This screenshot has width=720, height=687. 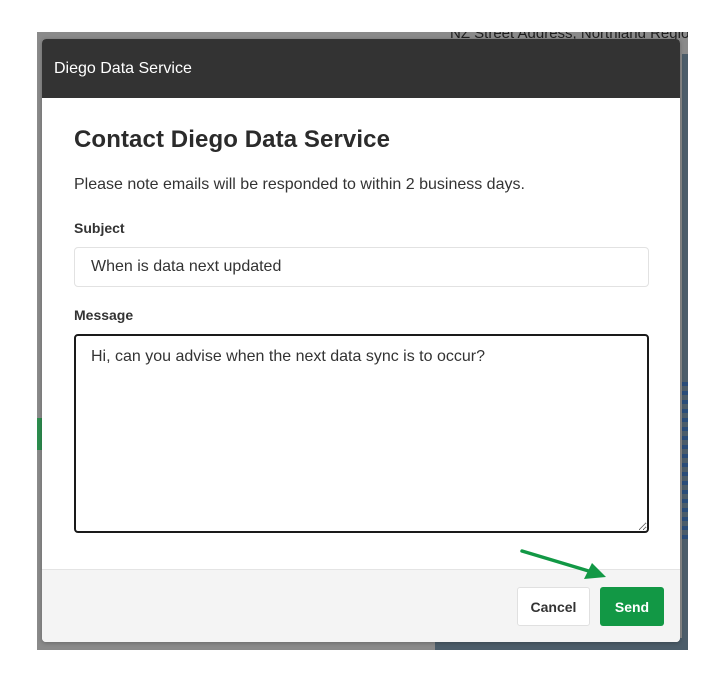 I want to click on background-map-markers, so click(x=685, y=462).